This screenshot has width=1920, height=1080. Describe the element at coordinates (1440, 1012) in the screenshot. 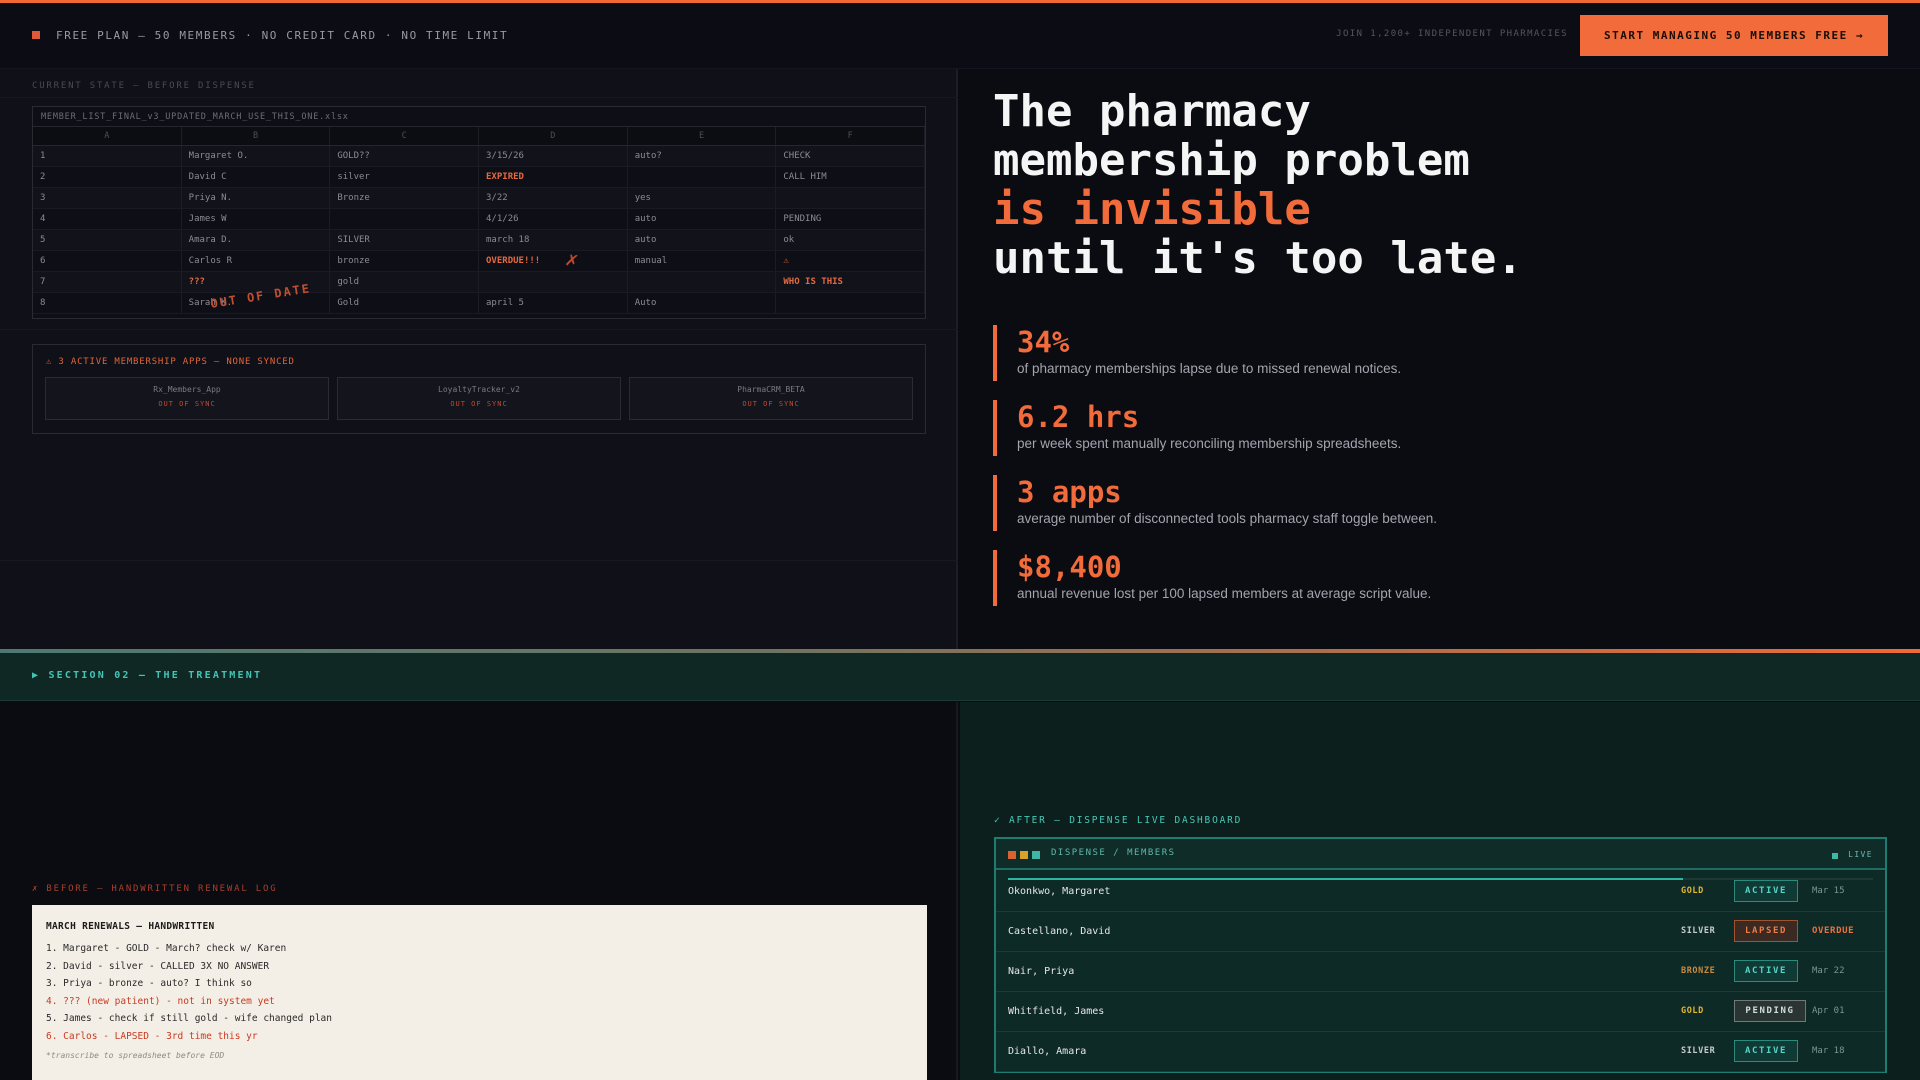

I see `member-row: Whitfield, James GOLD PENDING Apr 01` at that location.